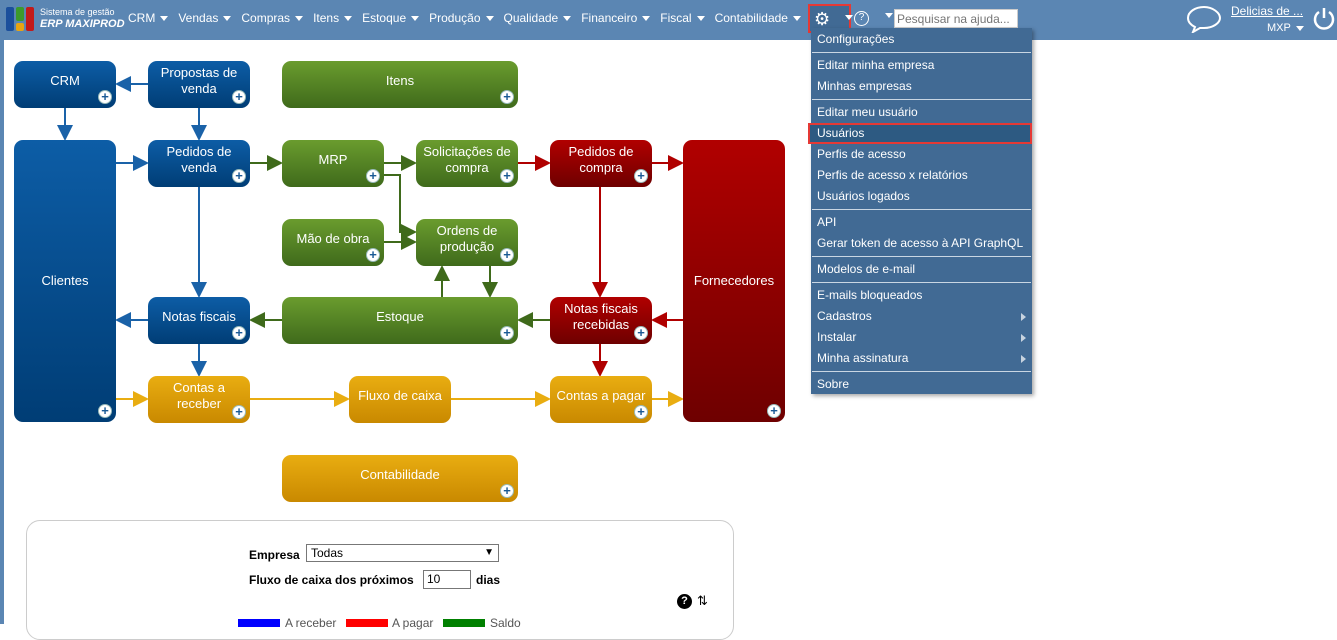 The width and height of the screenshot is (1337, 640). What do you see at coordinates (861, 154) in the screenshot?
I see `menu-item-label: Perfis de acesso` at bounding box center [861, 154].